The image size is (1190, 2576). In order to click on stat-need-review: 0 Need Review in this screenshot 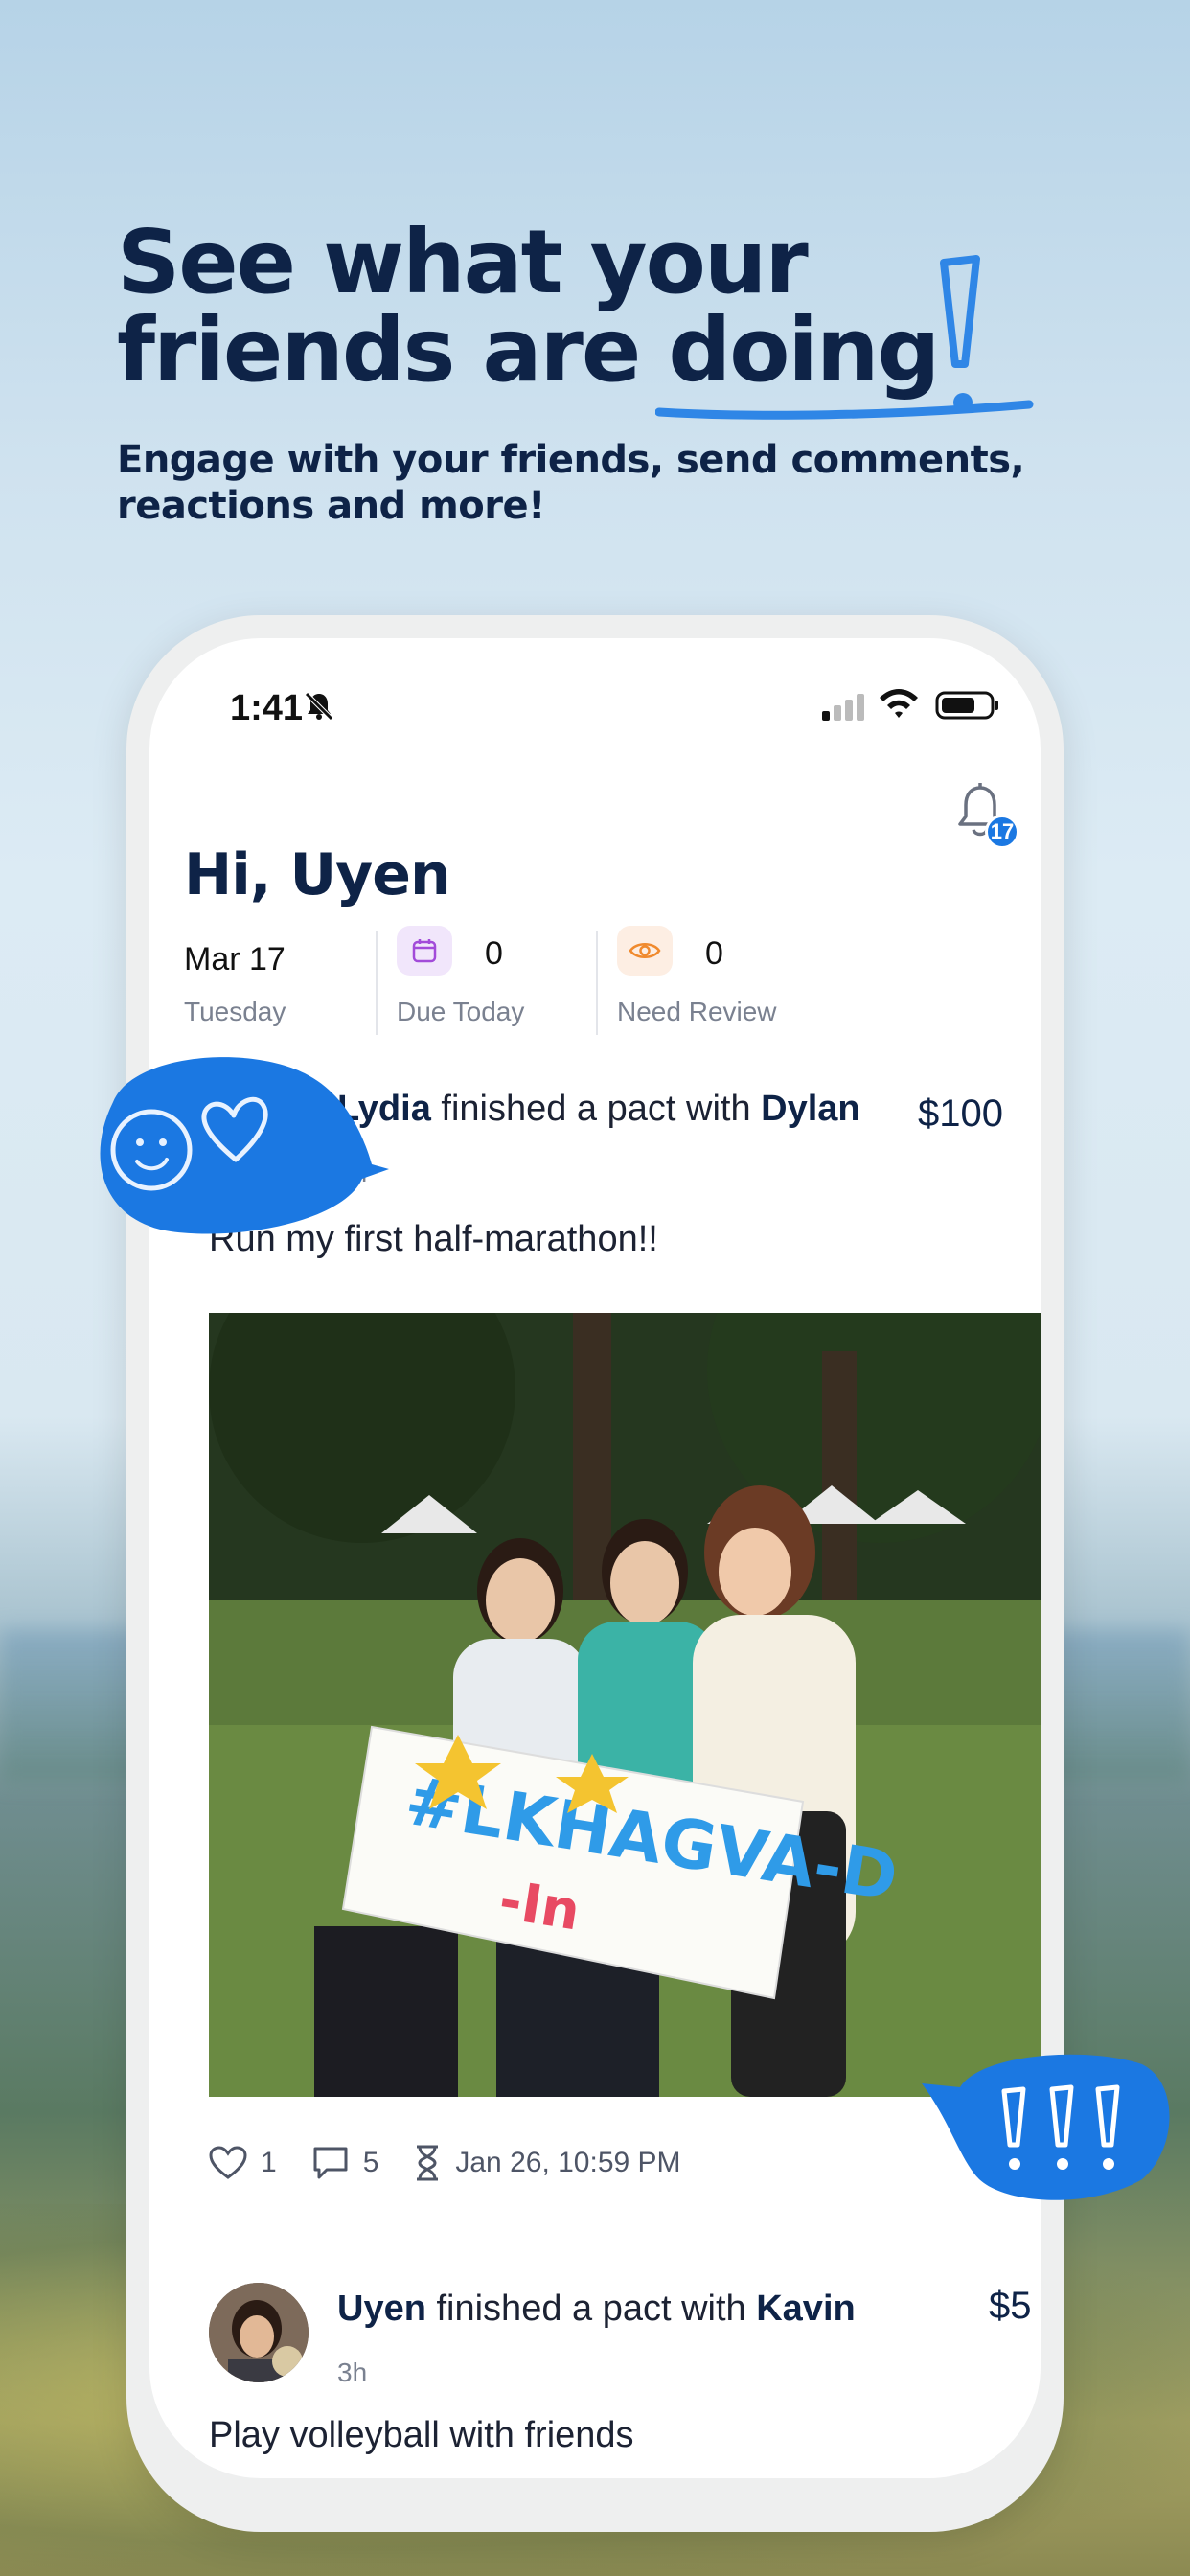, I will do `click(723, 978)`.